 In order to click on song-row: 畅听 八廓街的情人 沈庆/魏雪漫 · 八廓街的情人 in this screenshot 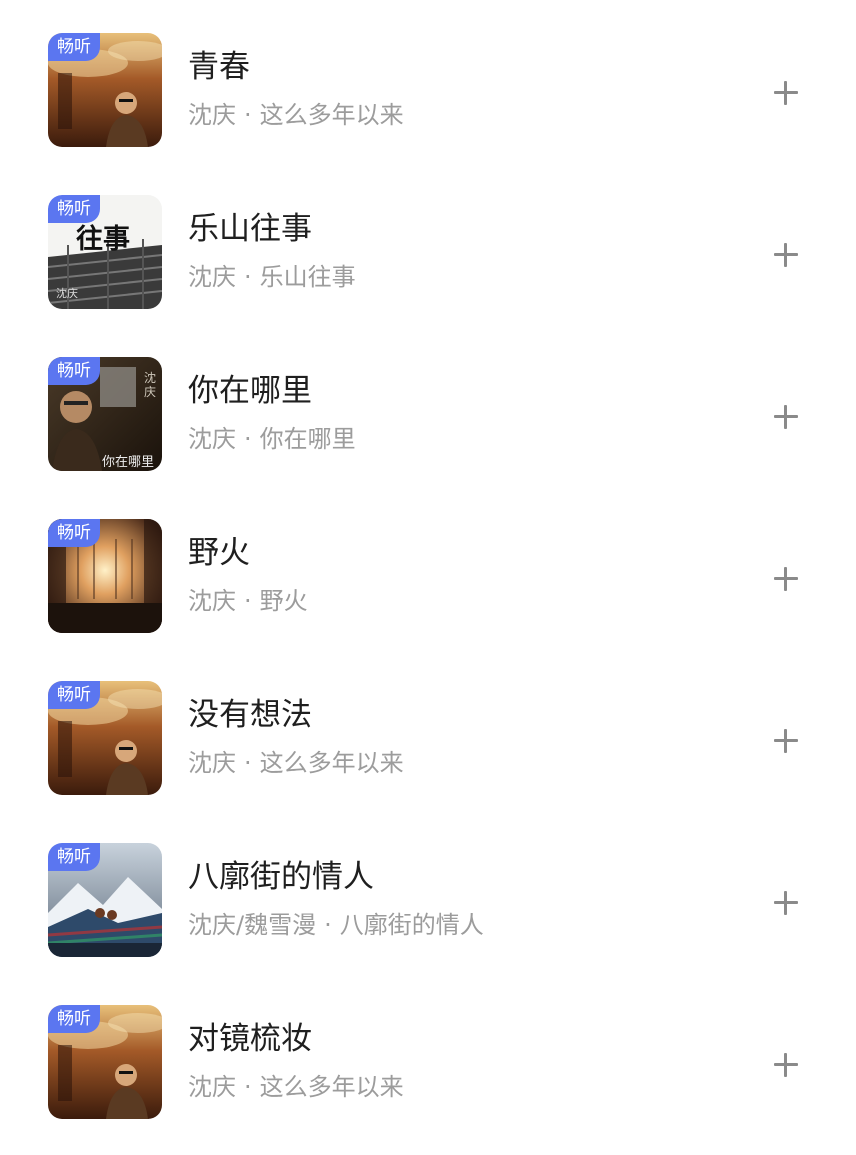, I will do `click(428, 918)`.